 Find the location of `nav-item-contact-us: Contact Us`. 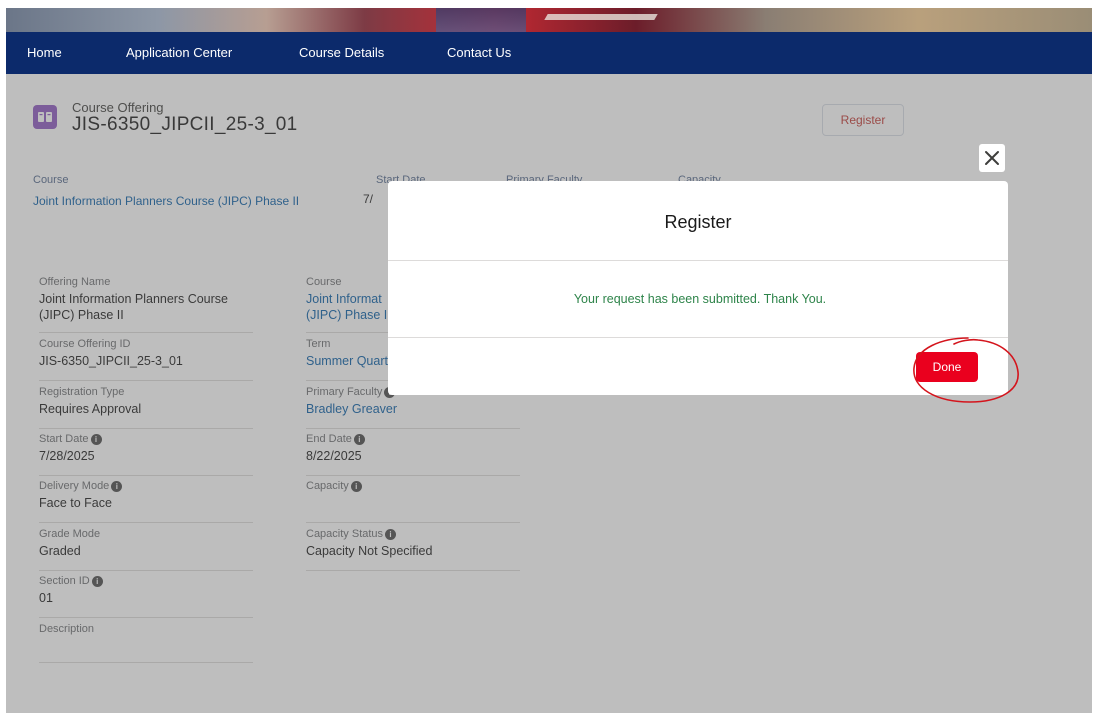

nav-item-contact-us: Contact Us is located at coordinates (479, 52).